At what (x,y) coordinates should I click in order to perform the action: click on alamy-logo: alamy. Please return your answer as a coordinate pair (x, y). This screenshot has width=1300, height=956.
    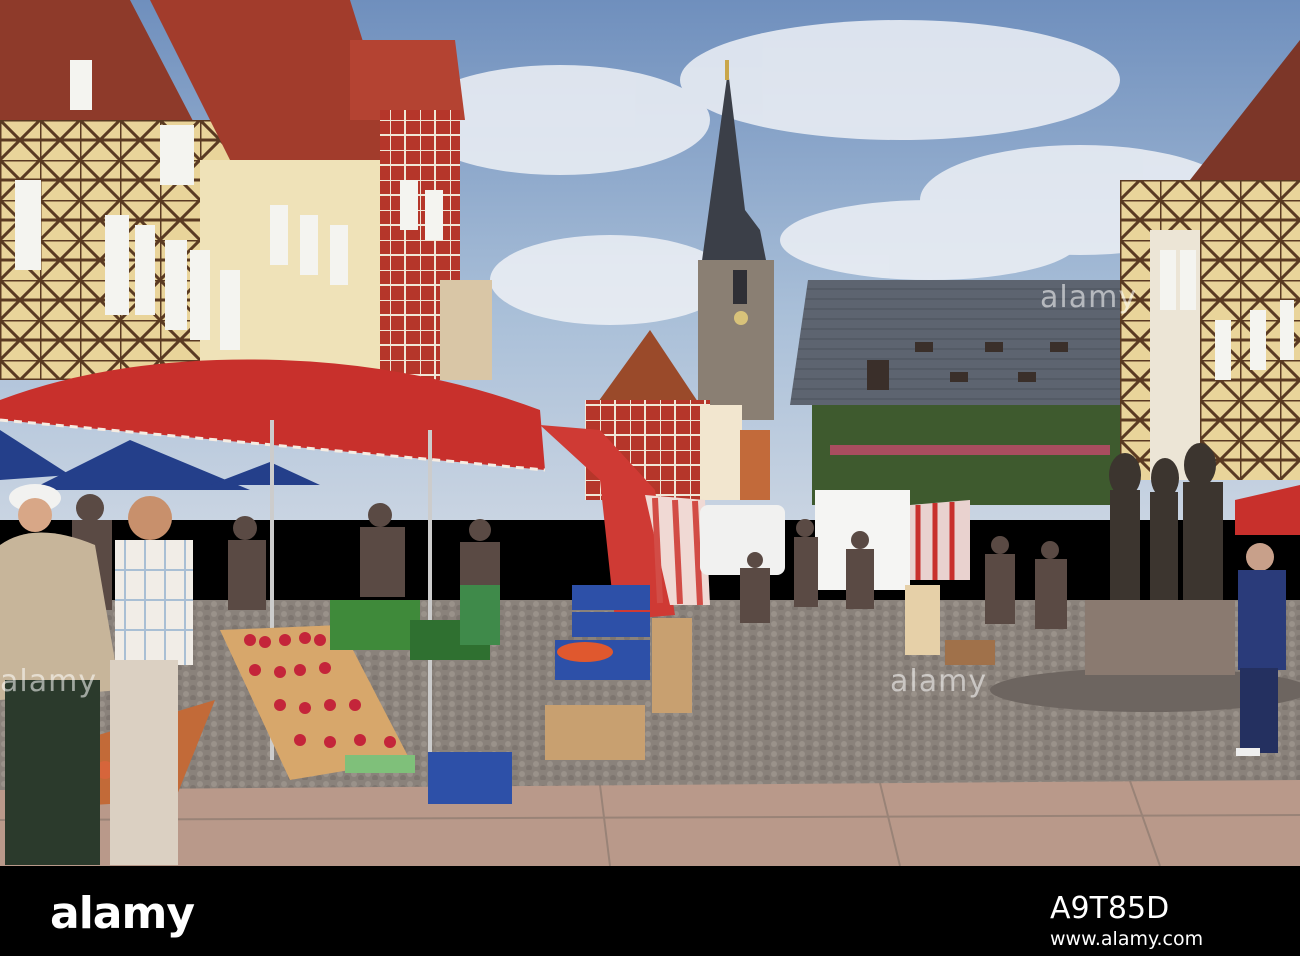
    Looking at the image, I should click on (122, 913).